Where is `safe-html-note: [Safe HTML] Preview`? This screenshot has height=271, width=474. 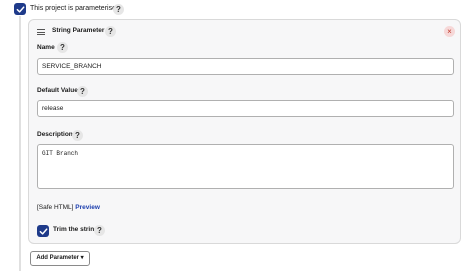 safe-html-note: [Safe HTML] Preview is located at coordinates (68, 207).